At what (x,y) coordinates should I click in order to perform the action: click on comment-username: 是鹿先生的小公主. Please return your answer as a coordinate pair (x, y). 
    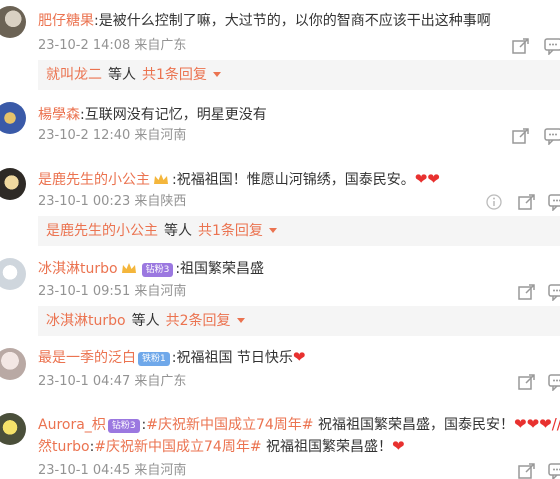
    Looking at the image, I should click on (94, 180).